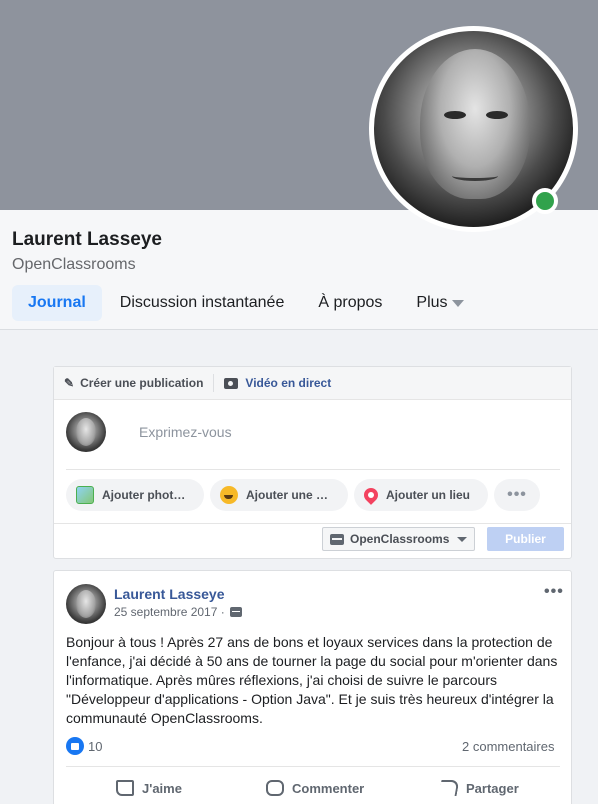  I want to click on like-icon, so click(75, 746).